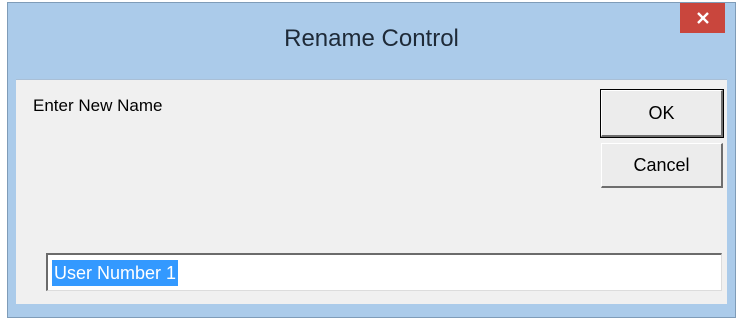 Image resolution: width=743 pixels, height=322 pixels. I want to click on new-name-input: User Number 1, so click(384, 272).